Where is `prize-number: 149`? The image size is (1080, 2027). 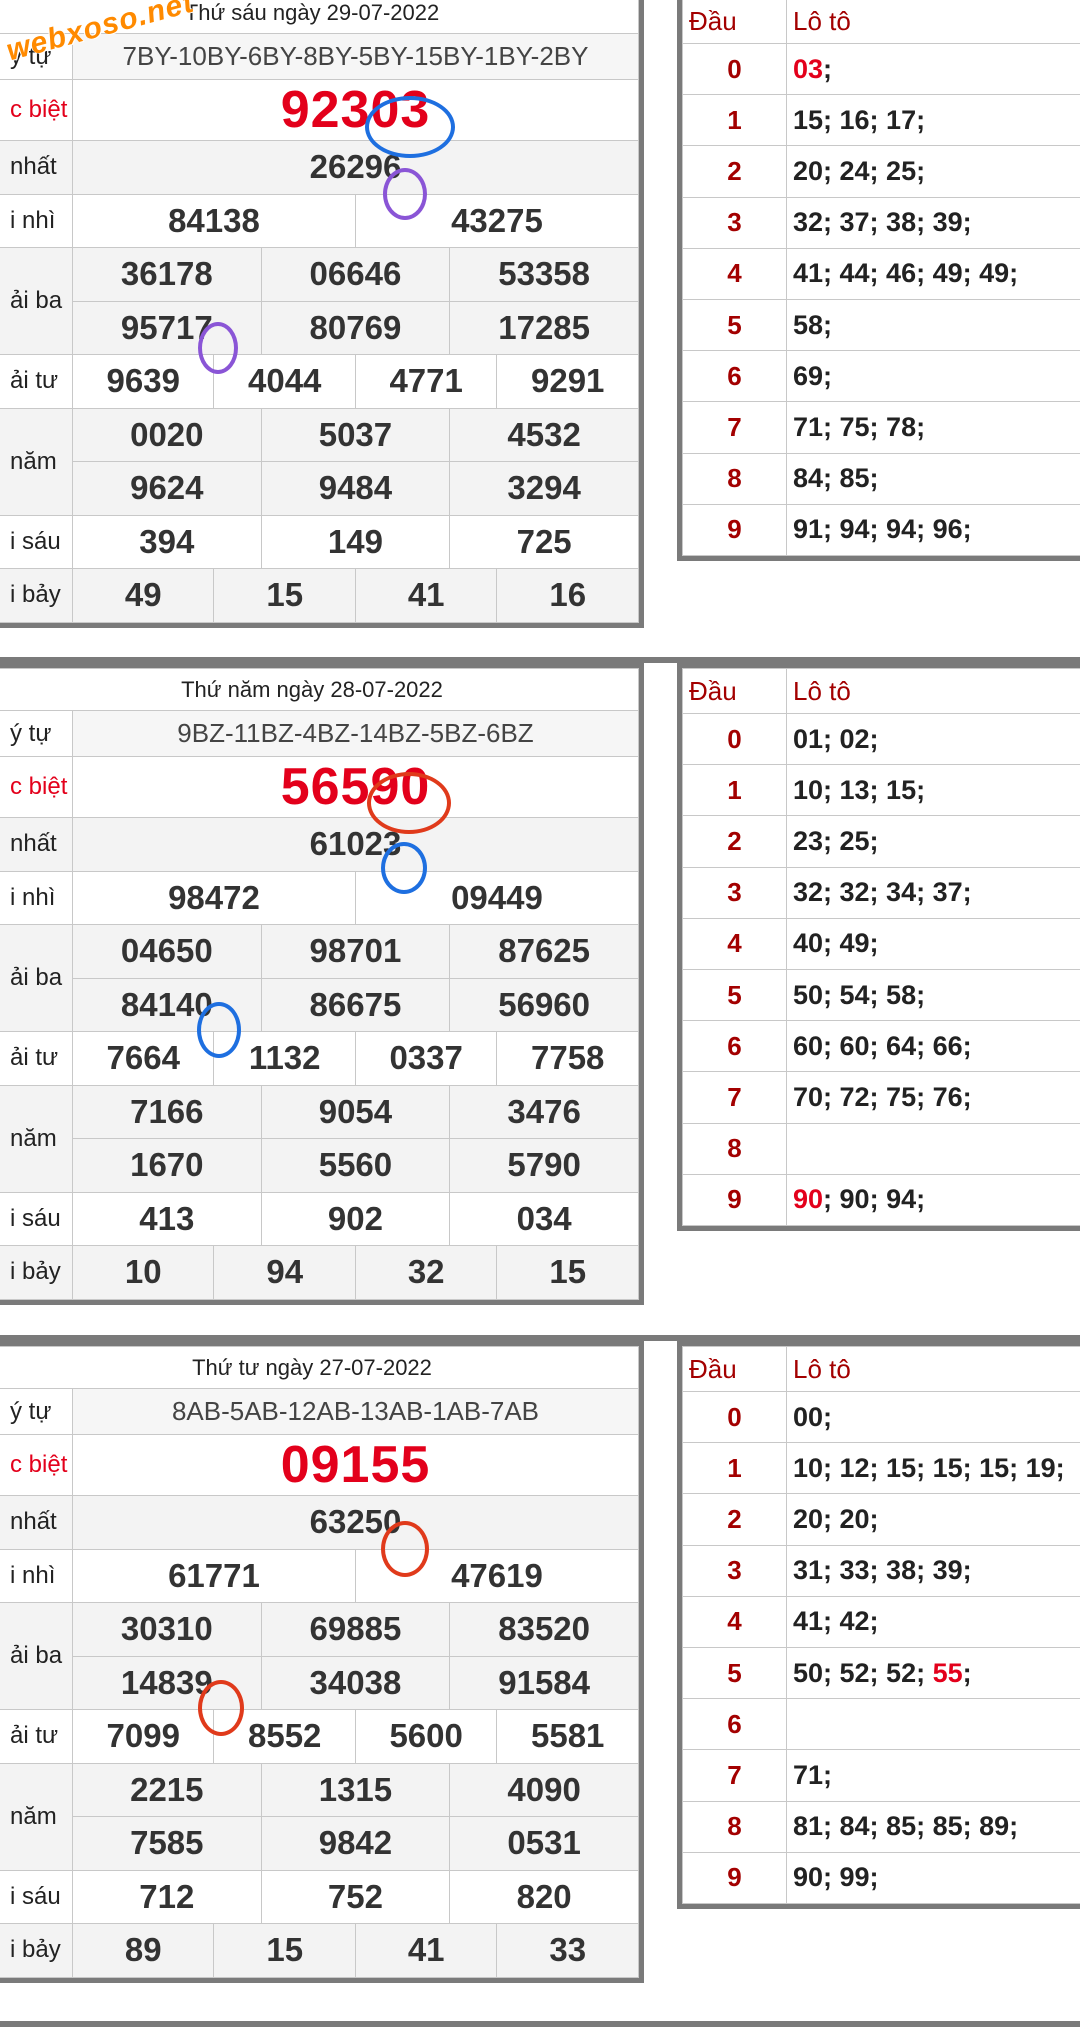 prize-number: 149 is located at coordinates (355, 541).